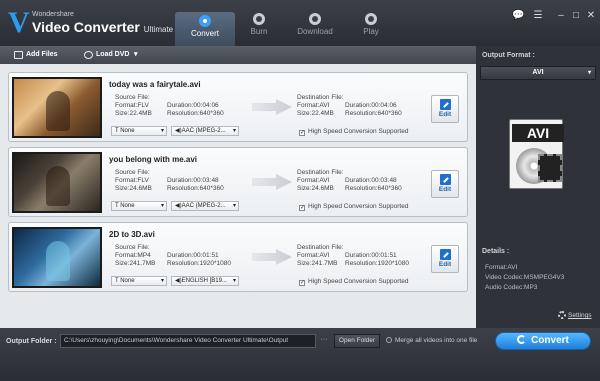 This screenshot has width=600, height=381. What do you see at coordinates (259, 28) in the screenshot?
I see `tab-burn: Burn` at bounding box center [259, 28].